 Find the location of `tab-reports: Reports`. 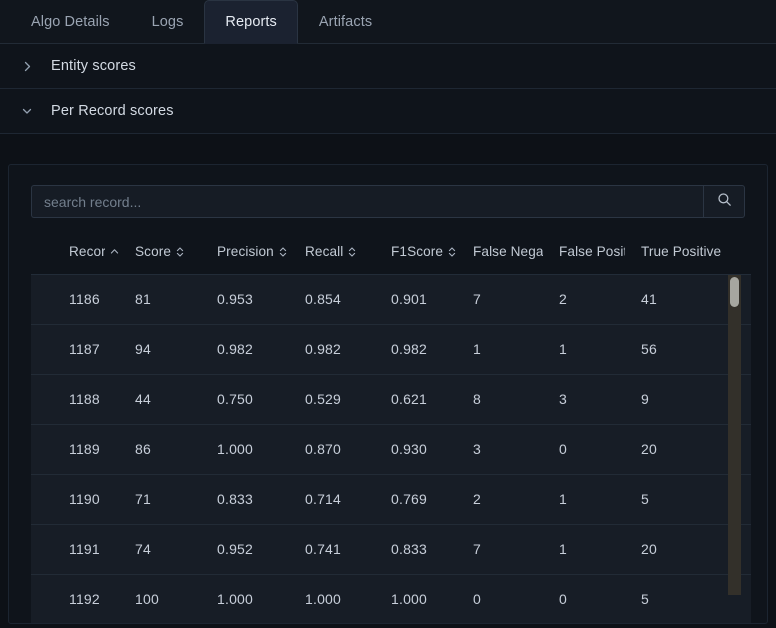

tab-reports: Reports is located at coordinates (251, 22).